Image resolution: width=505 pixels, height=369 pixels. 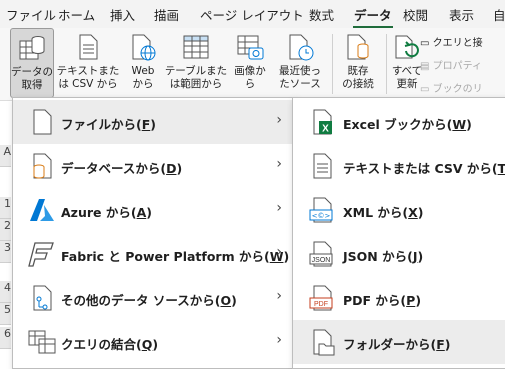 I want to click on menu-item-label: PDF から(P), so click(x=382, y=300).